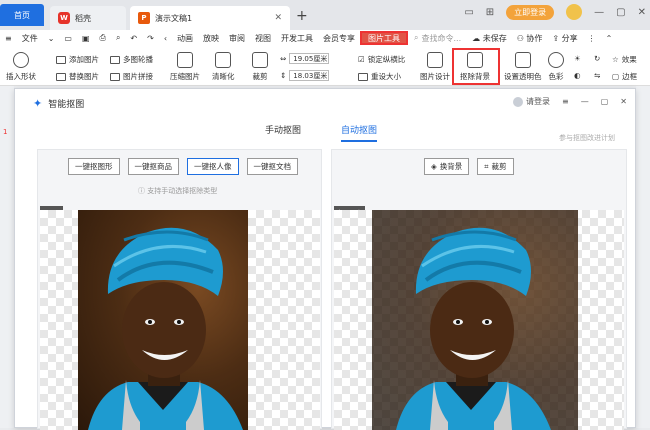 The width and height of the screenshot is (650, 430). I want to click on print-icon: ⎙, so click(103, 38).